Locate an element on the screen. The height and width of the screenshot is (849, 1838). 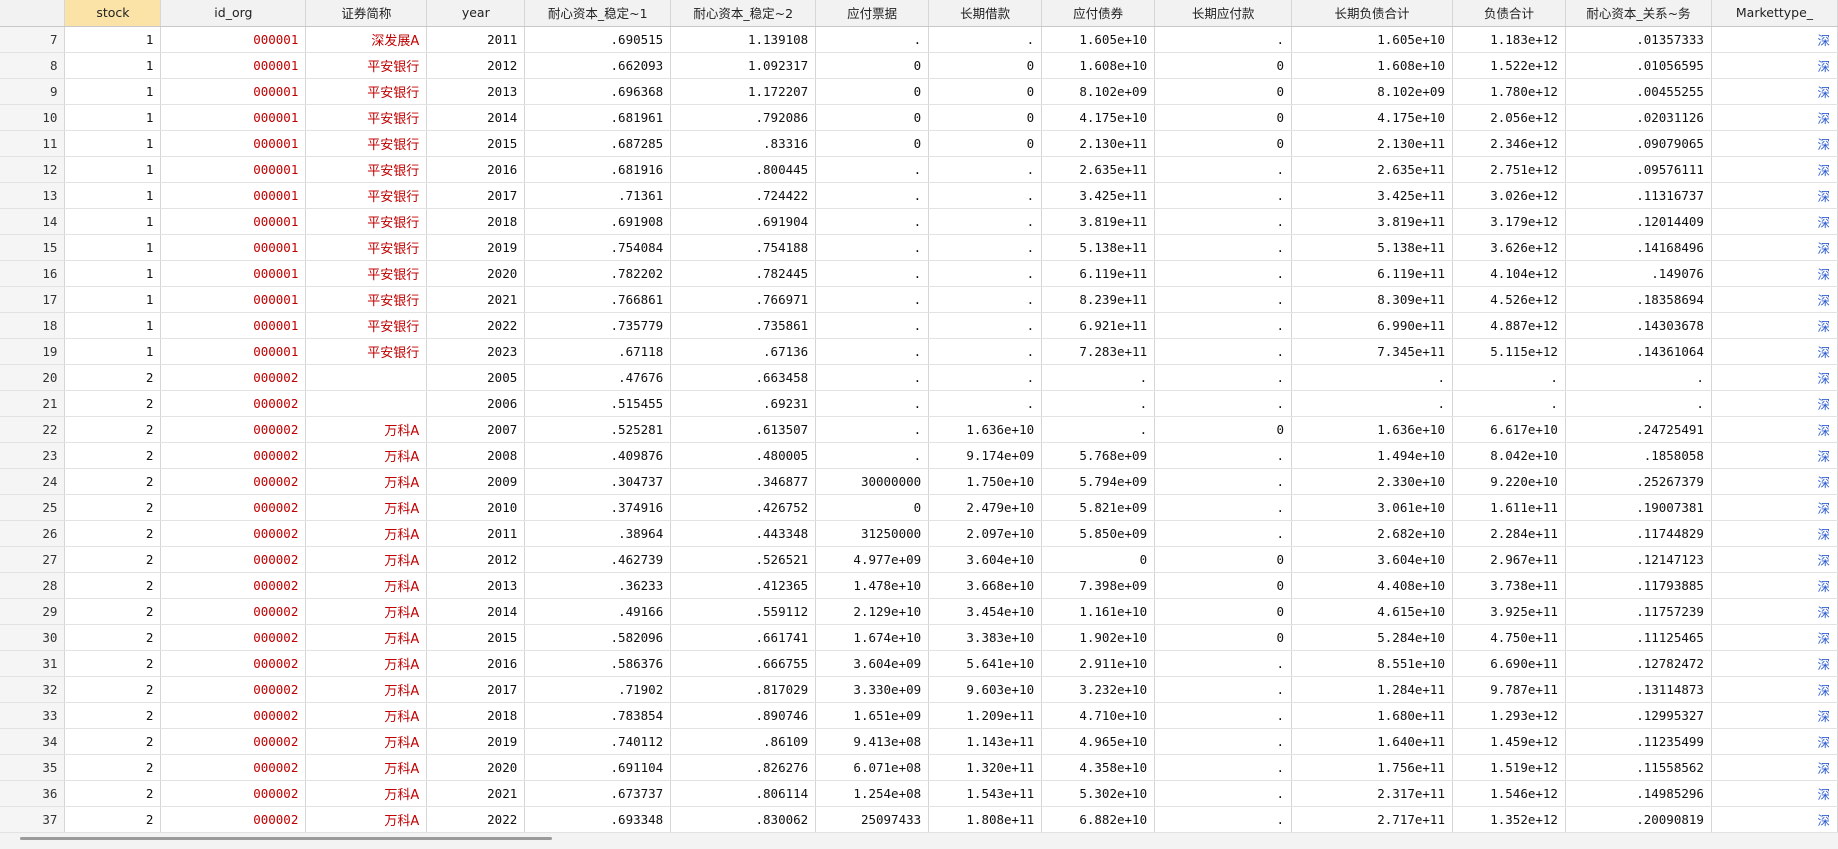
relation-cell: .19007381 is located at coordinates (1638, 507).